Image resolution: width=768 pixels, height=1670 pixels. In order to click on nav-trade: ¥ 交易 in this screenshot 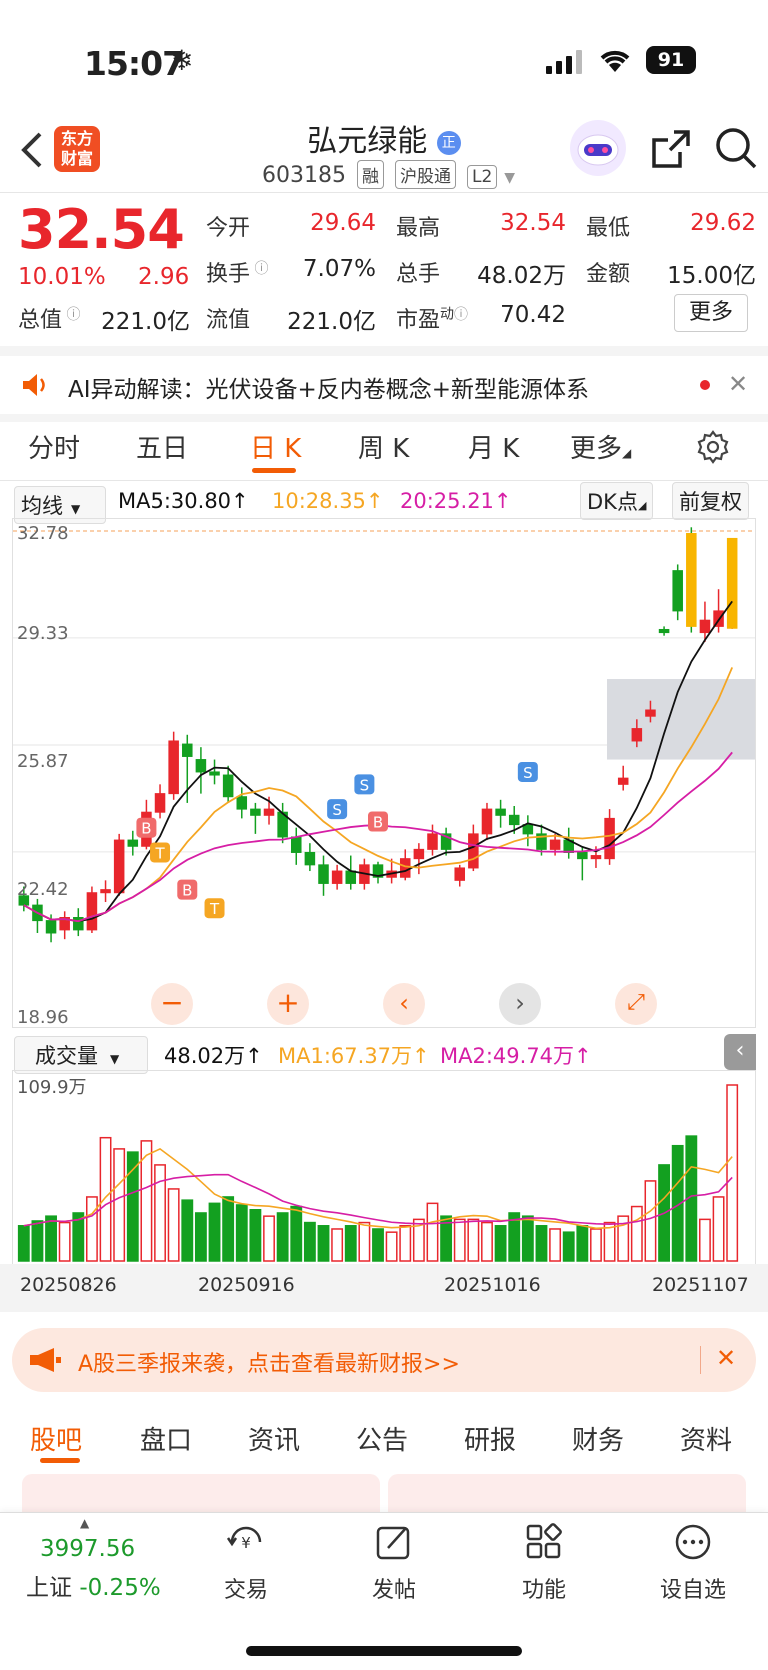, I will do `click(246, 1563)`.